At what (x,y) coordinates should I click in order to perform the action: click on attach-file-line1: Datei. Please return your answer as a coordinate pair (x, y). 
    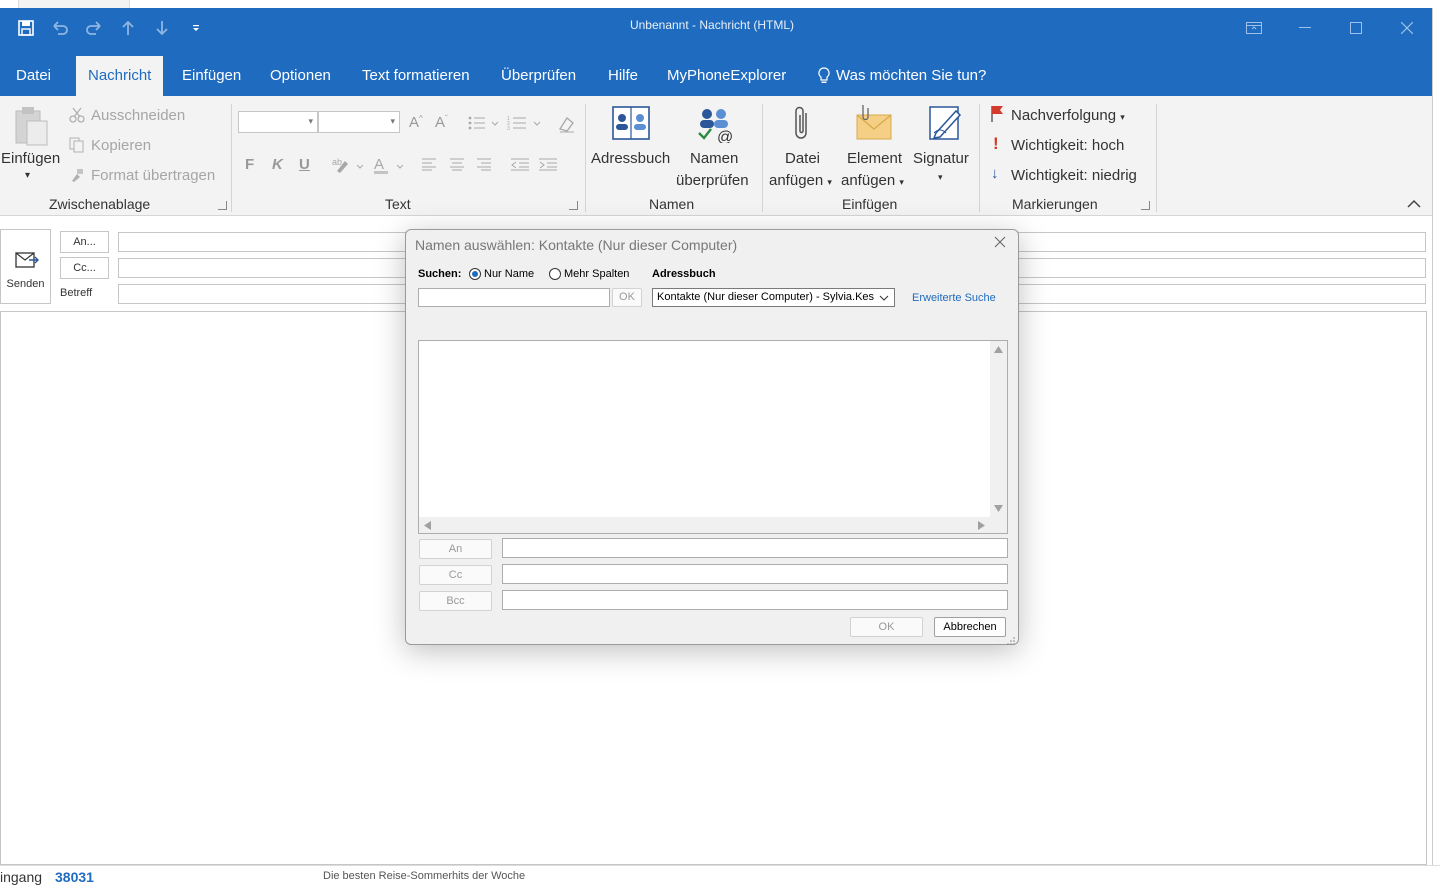
    Looking at the image, I should click on (802, 158).